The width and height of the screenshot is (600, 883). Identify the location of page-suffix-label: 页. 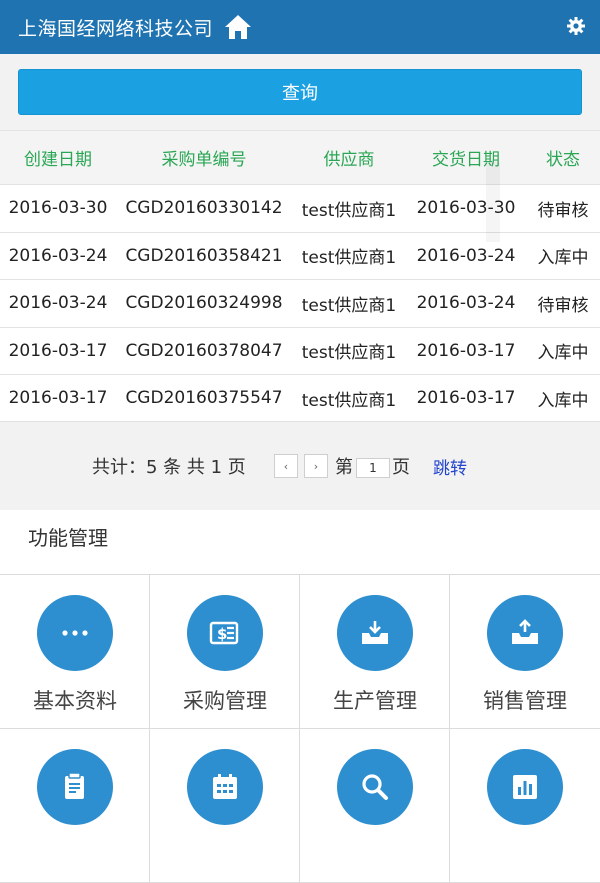
(401, 467).